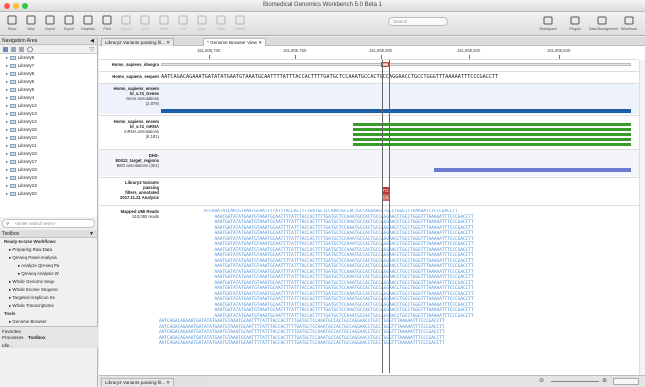  I want to click on toolbar-label: Cut, so click(183, 29).